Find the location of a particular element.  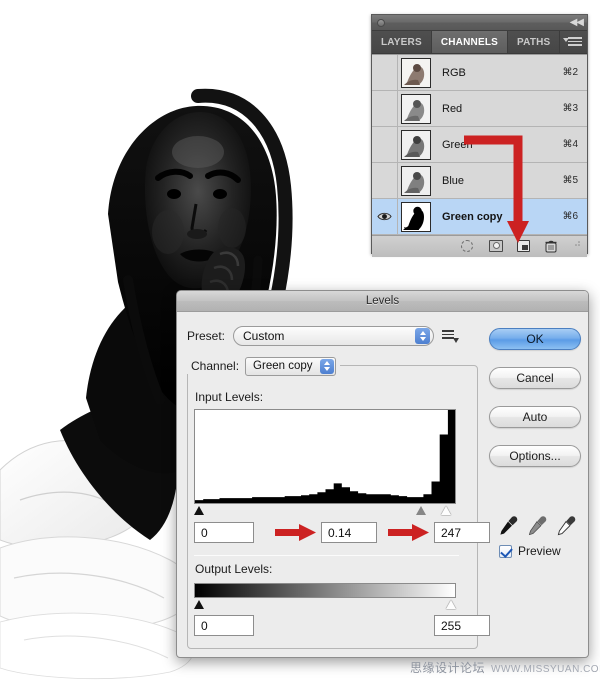

visibility-toggle-green-copy is located at coordinates (385, 216).